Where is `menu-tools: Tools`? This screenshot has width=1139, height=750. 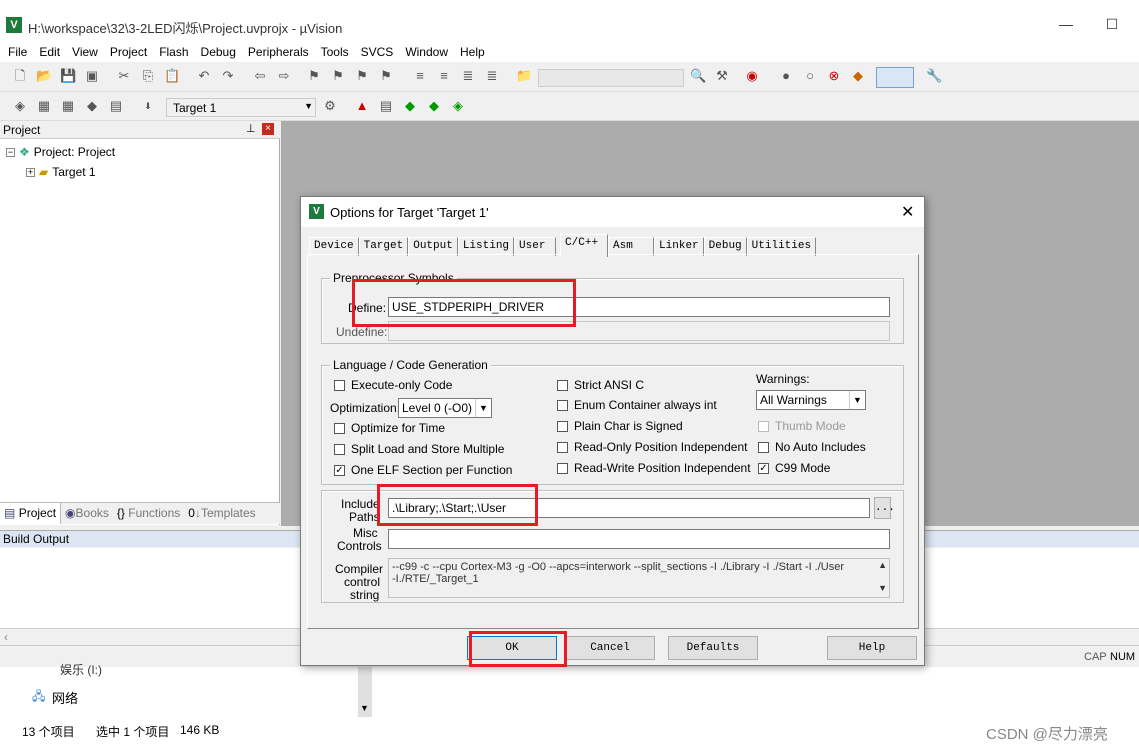 menu-tools: Tools is located at coordinates (335, 52).